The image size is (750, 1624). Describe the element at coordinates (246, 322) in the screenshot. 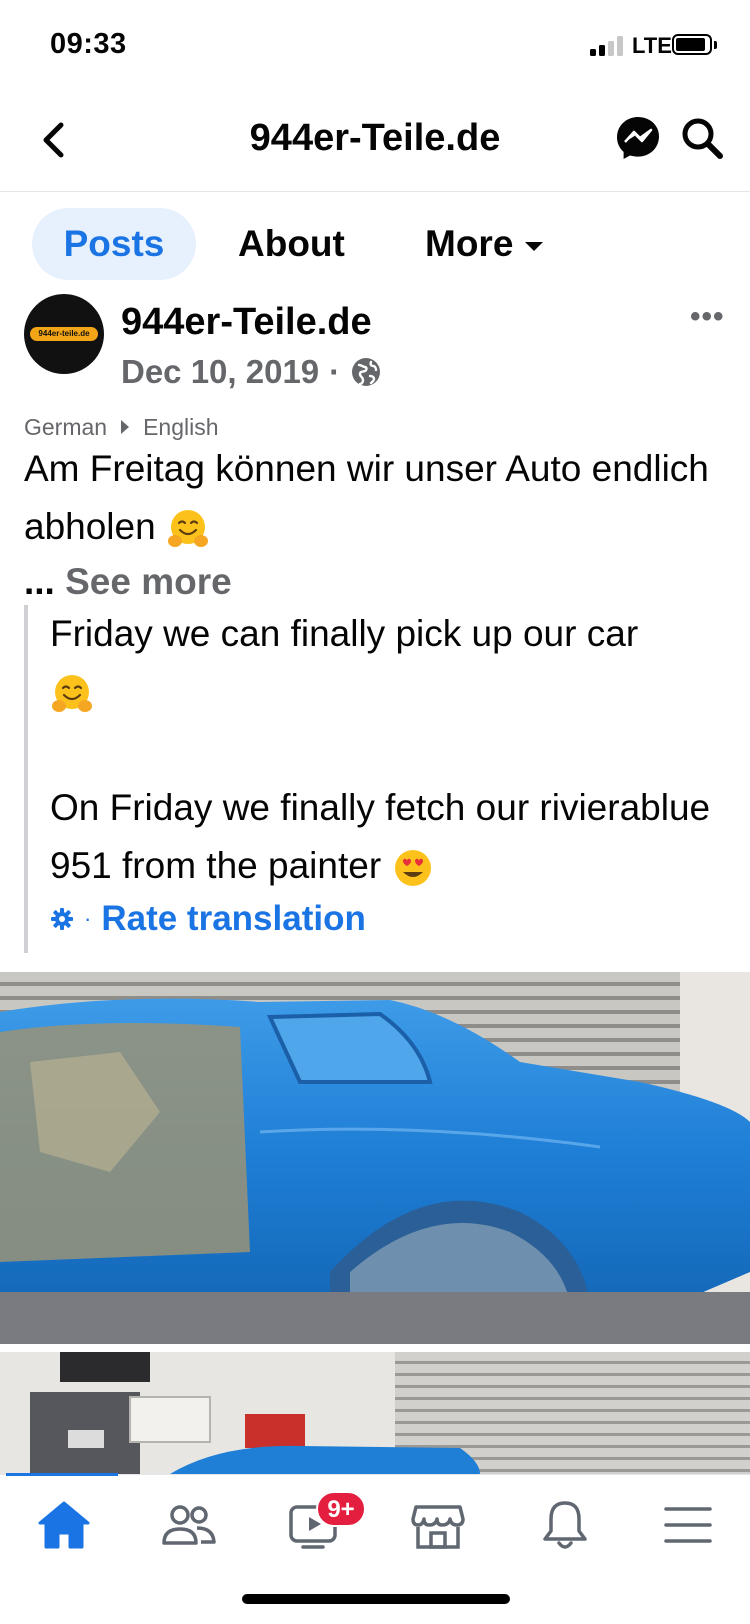

I see `post-author: 944er-Teile.de` at that location.